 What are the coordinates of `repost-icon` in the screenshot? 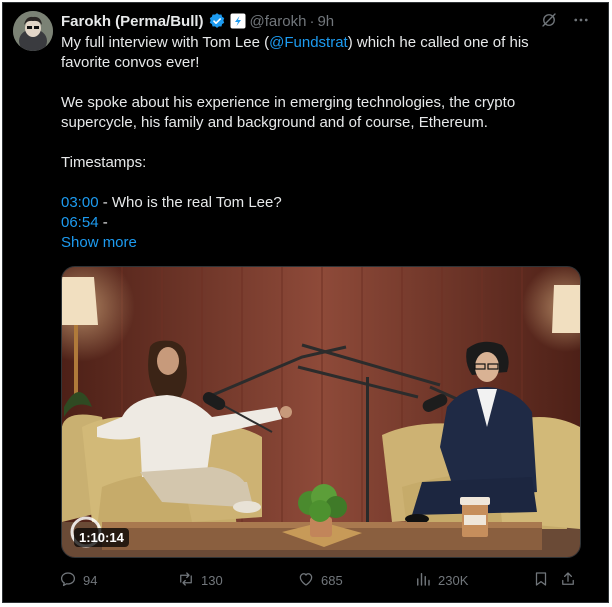 It's located at (186, 580).